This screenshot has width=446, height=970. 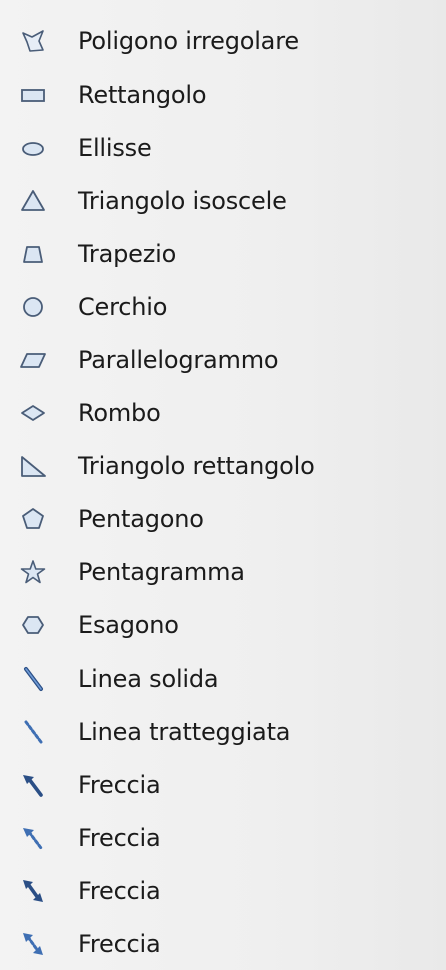 I want to click on ellipse-icon, so click(x=33, y=148).